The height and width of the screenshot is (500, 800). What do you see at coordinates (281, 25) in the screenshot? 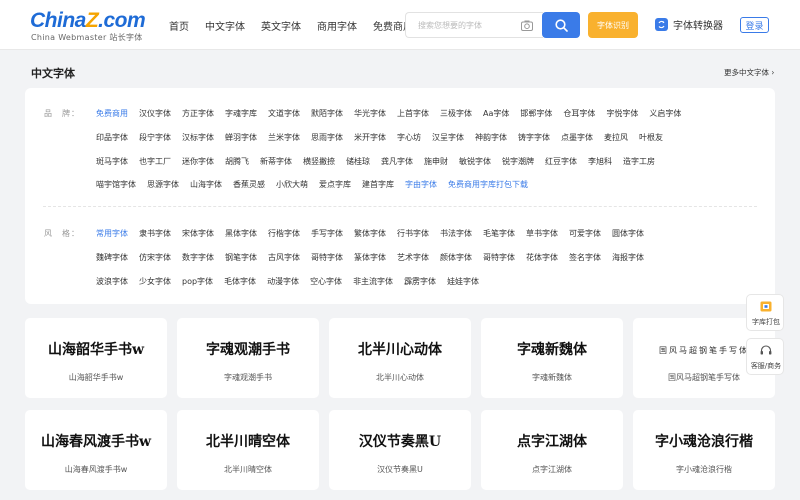
I see `nav-english-fonts: 英文字体` at bounding box center [281, 25].